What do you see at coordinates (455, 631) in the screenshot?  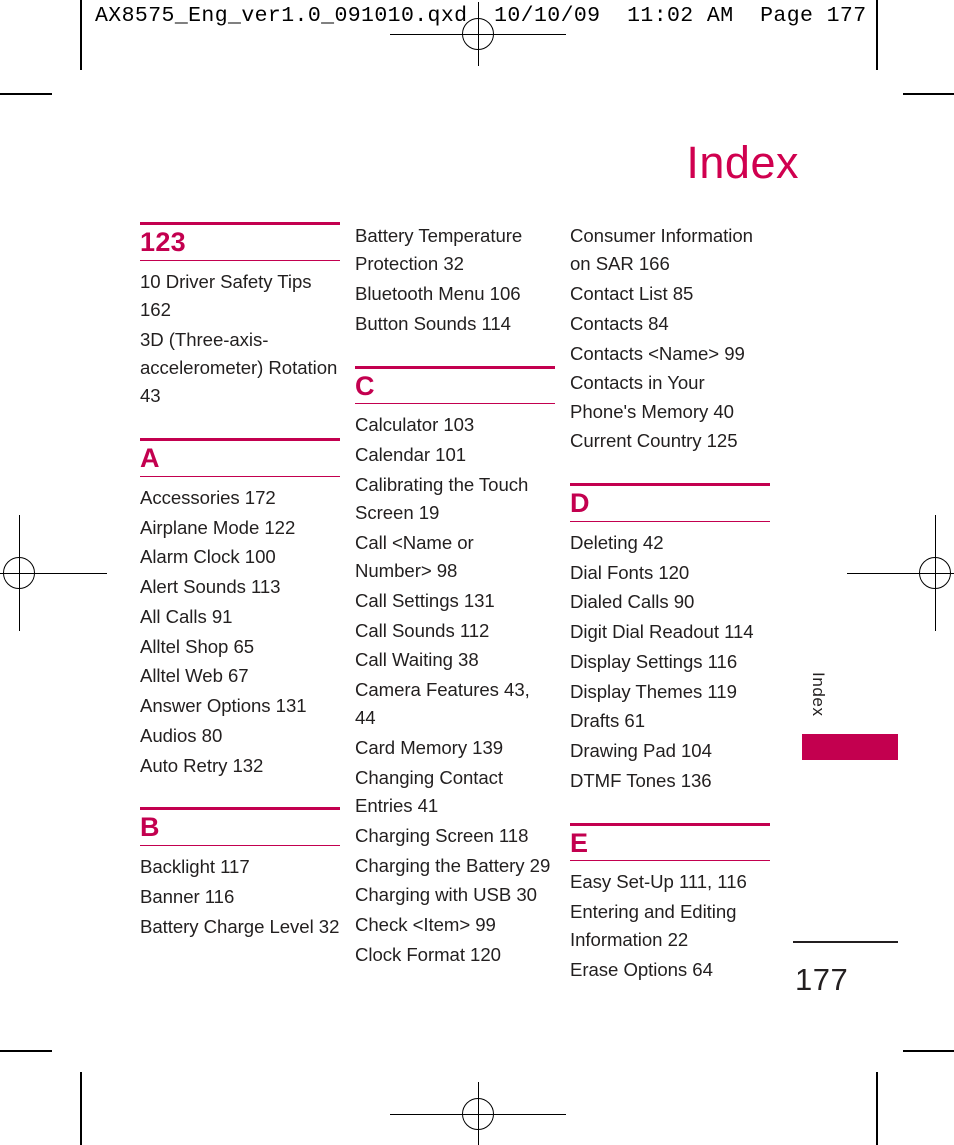 I see `index-entry: Call Sounds 112` at bounding box center [455, 631].